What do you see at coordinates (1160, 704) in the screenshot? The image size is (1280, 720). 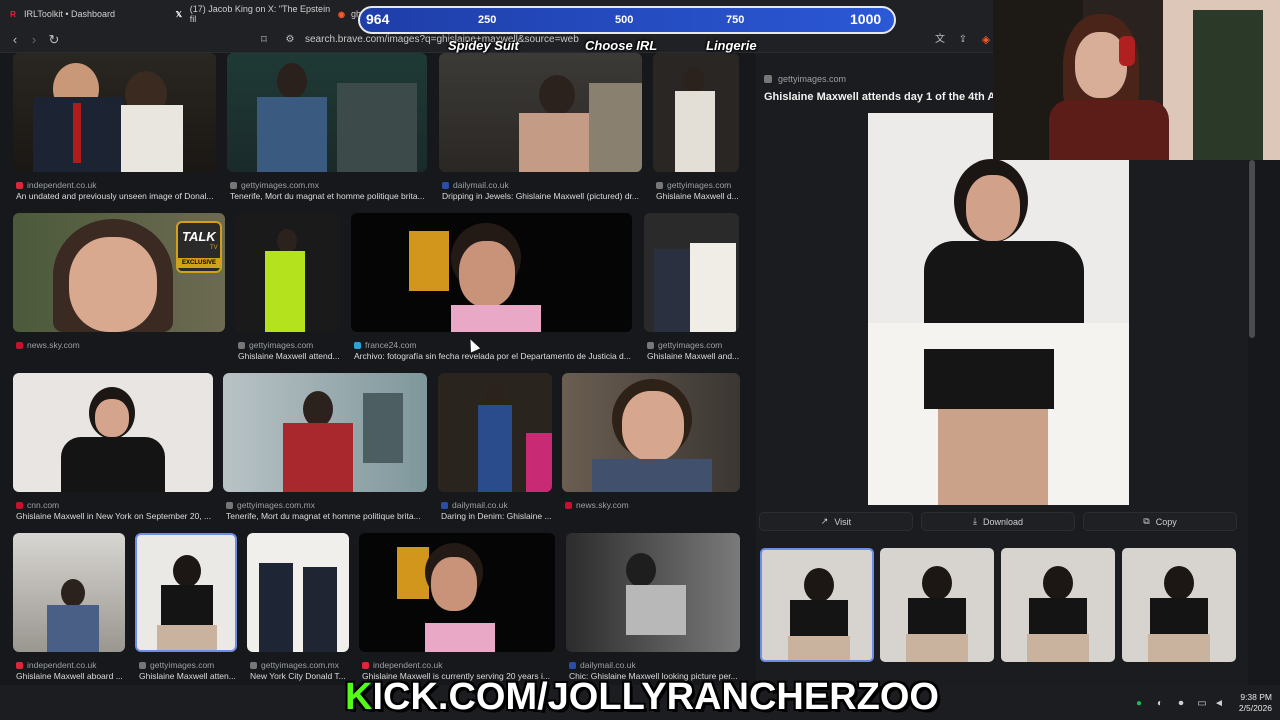 I see `discord-icon: ◐` at bounding box center [1160, 704].